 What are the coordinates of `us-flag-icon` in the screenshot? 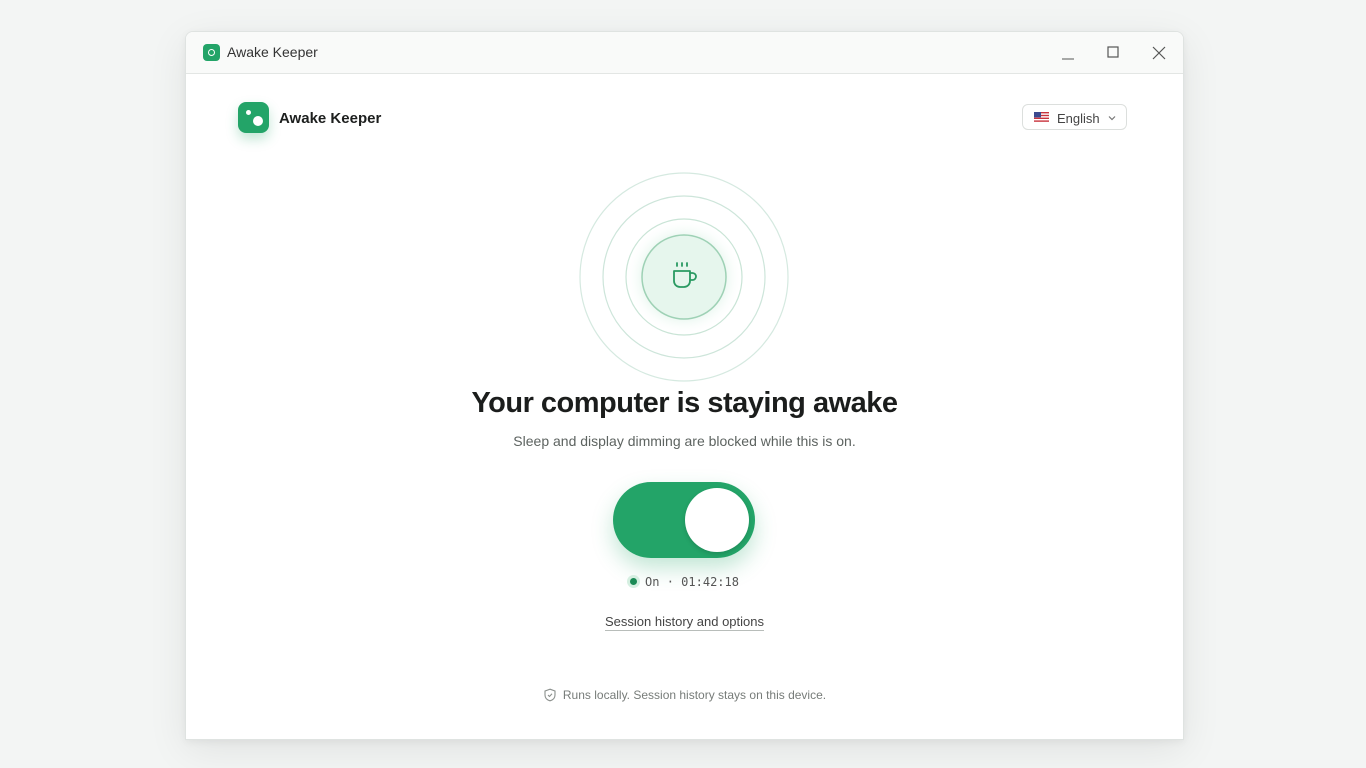 It's located at (1041, 117).